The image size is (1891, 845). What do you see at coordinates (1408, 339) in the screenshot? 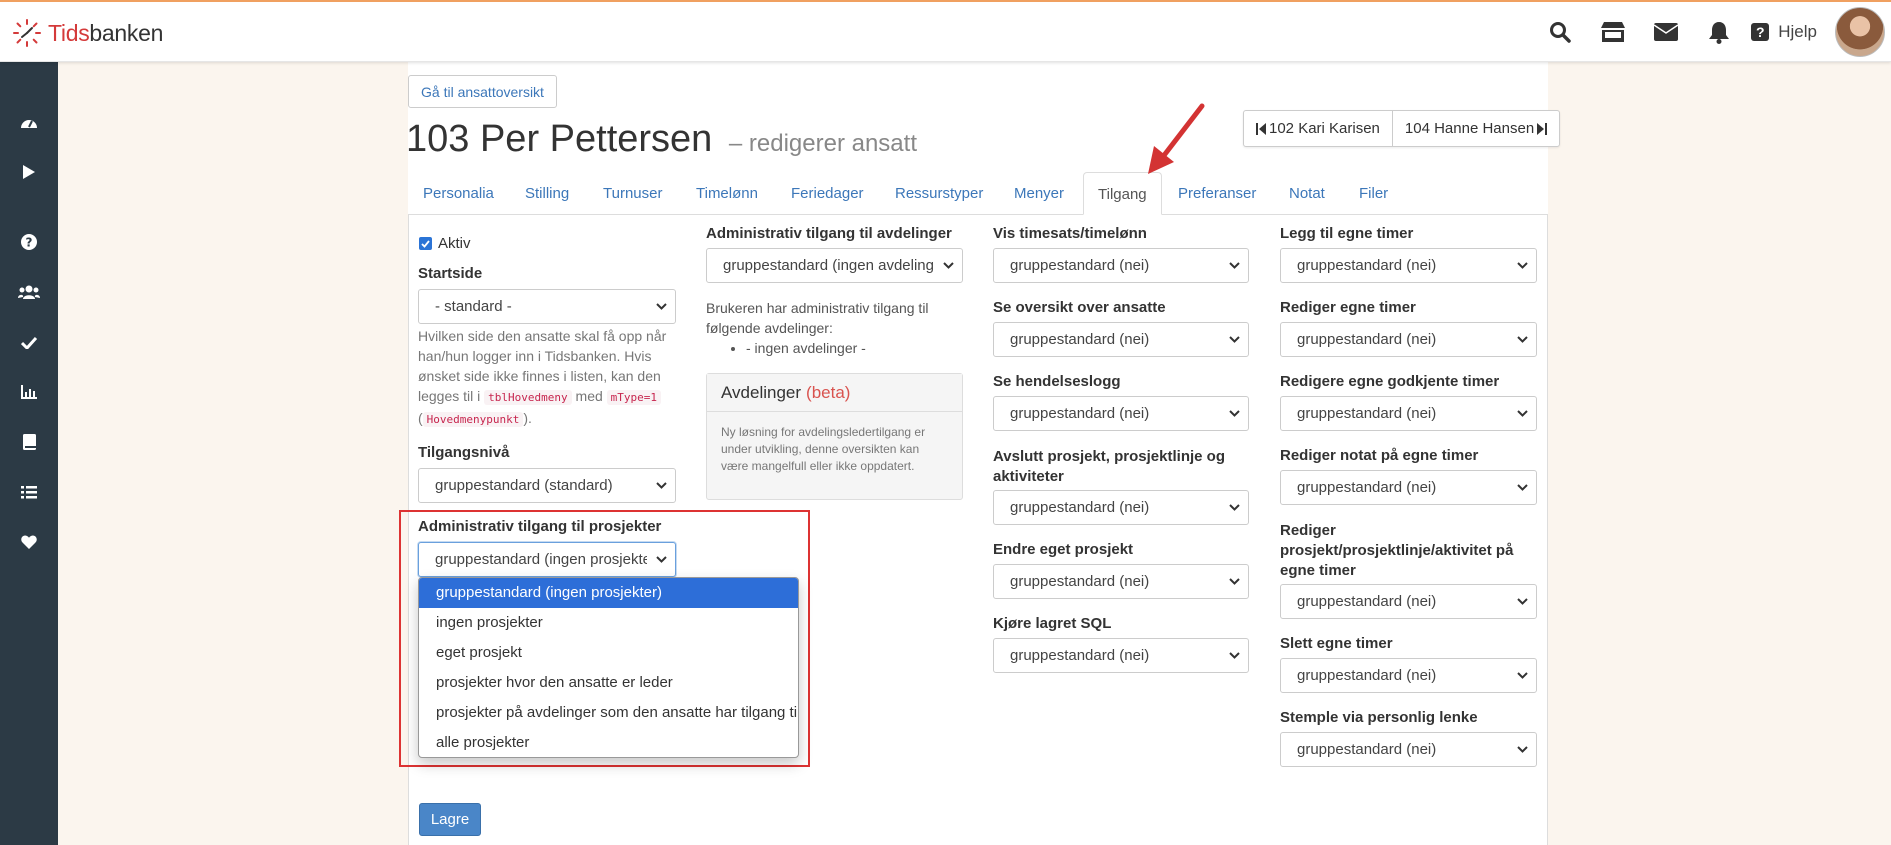
I see `rediger-egne-timer-select: gruppestandard (nei)` at bounding box center [1408, 339].